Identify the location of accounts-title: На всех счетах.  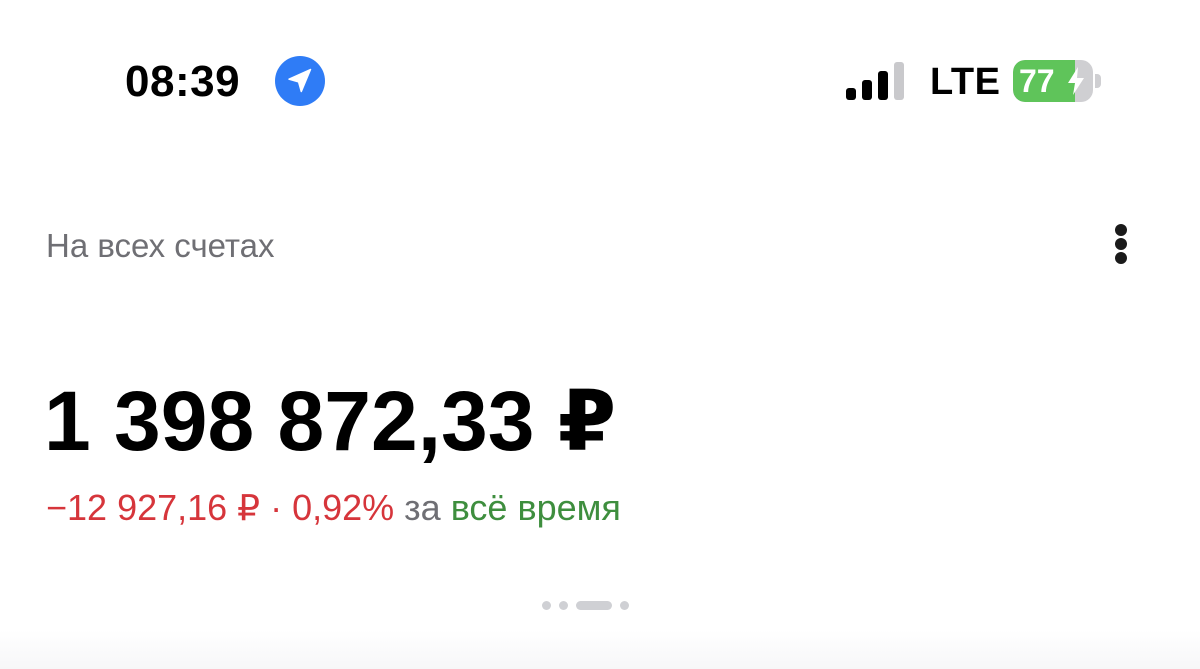
(160, 245).